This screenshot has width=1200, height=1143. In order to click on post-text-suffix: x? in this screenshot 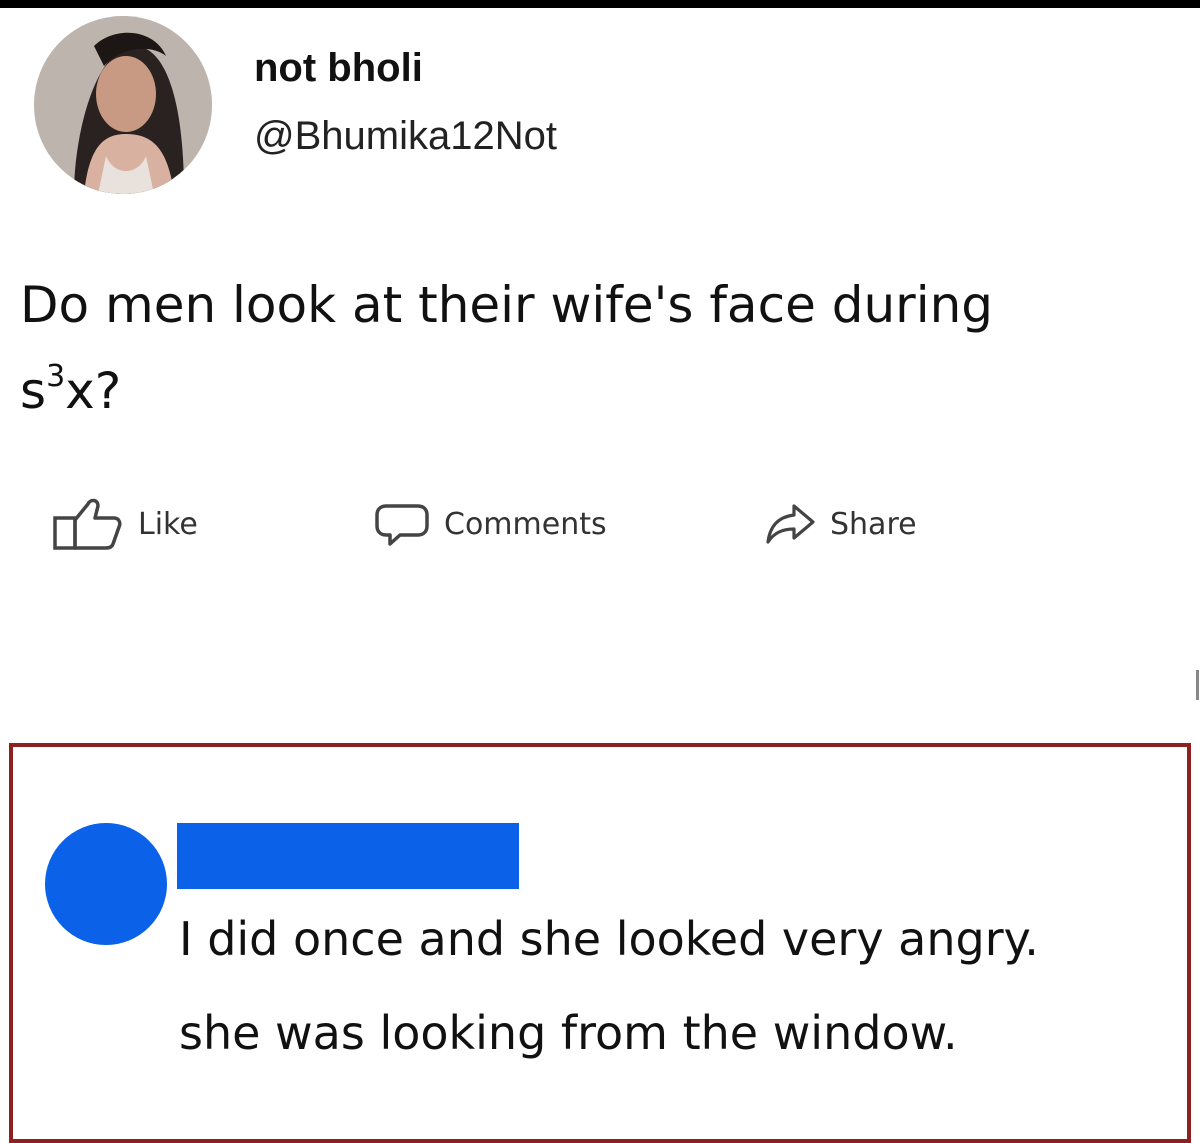, I will do `click(93, 391)`.